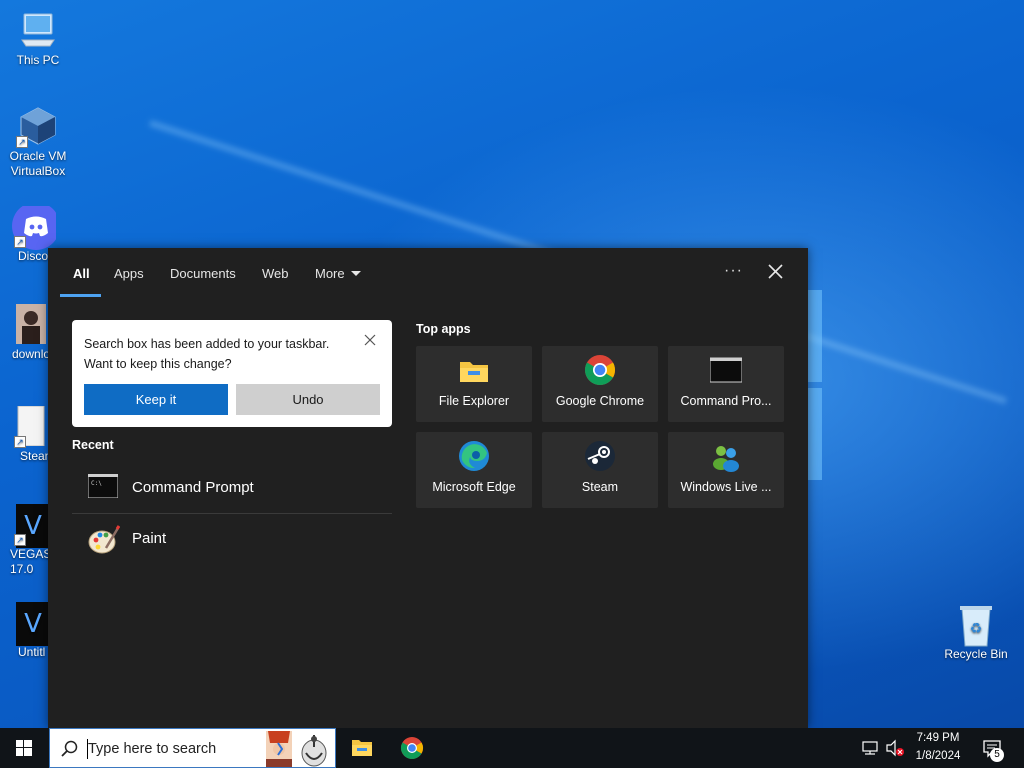 This screenshot has height=768, width=1024. Describe the element at coordinates (428, 274) in the screenshot. I see `search-tabs: All Apps Documents Web More ···` at that location.